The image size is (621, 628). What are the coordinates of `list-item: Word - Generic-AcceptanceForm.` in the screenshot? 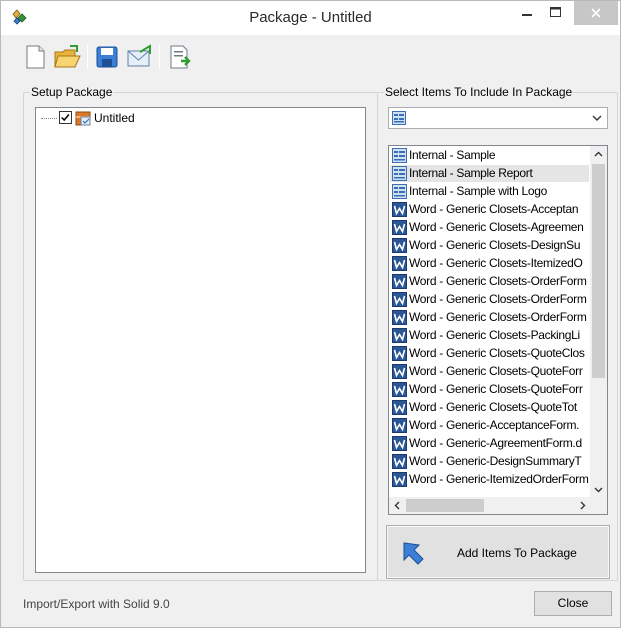 It's located at (489, 425).